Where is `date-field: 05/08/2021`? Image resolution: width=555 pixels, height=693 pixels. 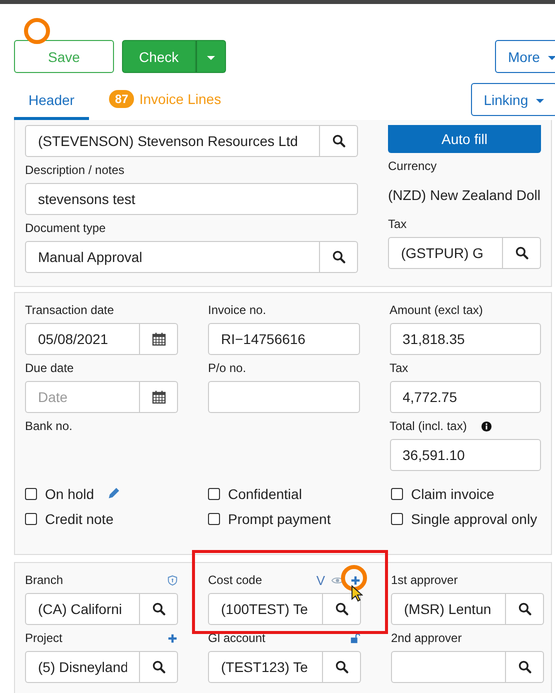
date-field: 05/08/2021 is located at coordinates (82, 339).